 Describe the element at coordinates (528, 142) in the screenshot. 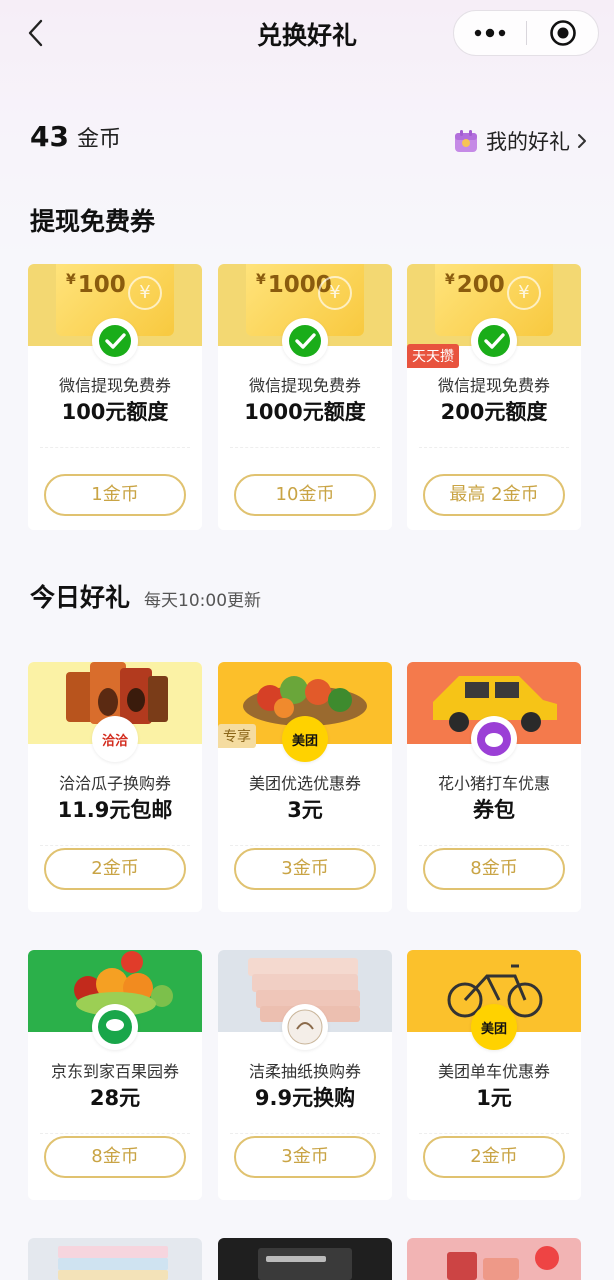

I see `my-gifts-label: 我的好礼` at that location.